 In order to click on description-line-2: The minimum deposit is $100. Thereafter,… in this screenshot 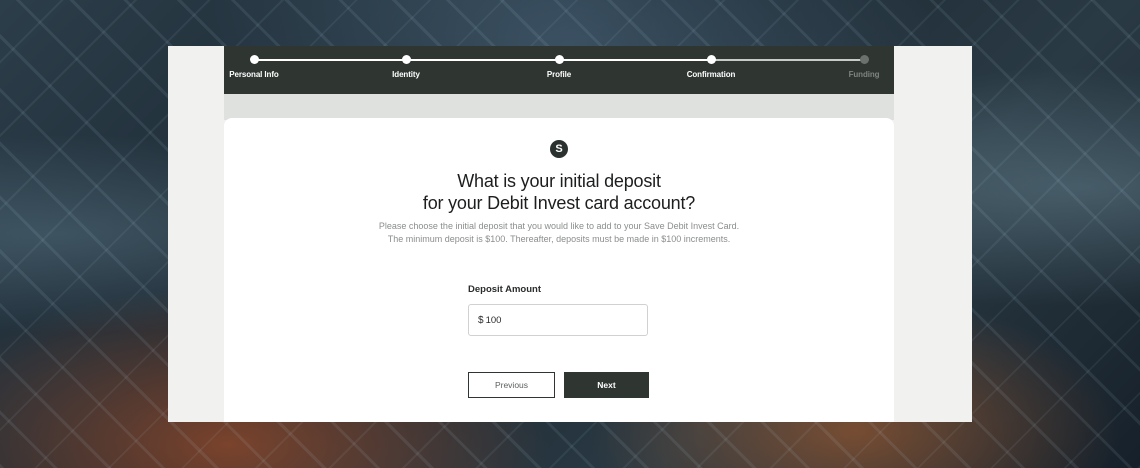, I will do `click(559, 239)`.